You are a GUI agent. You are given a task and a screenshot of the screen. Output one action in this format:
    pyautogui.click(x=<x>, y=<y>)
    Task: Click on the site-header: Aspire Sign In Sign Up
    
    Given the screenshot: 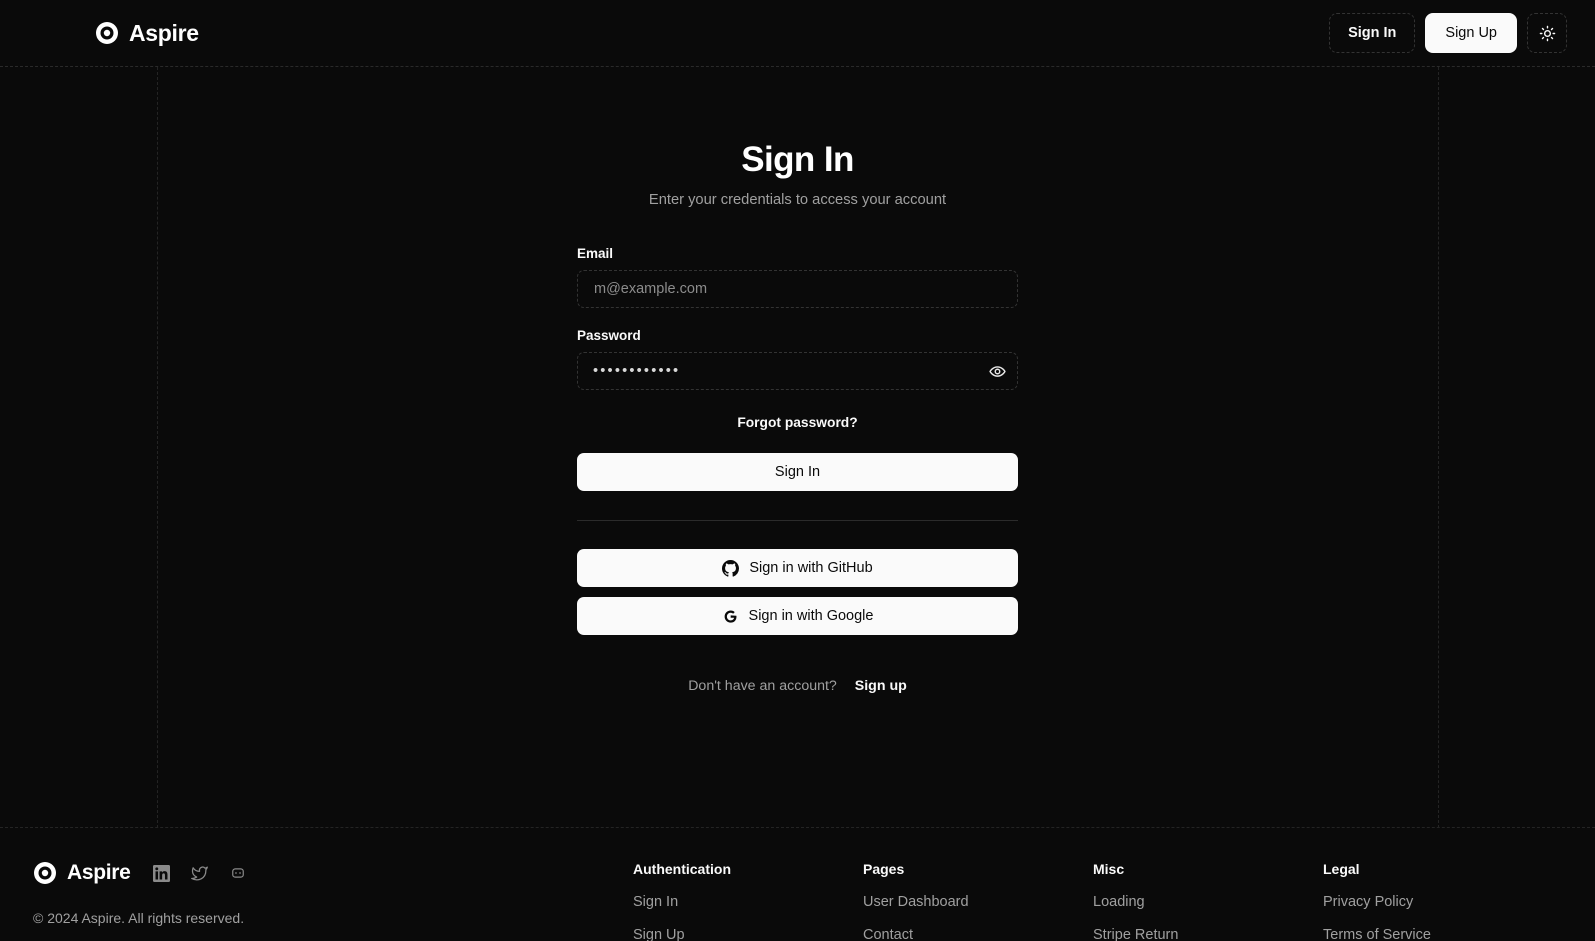 What is the action you would take?
    pyautogui.click(x=797, y=33)
    